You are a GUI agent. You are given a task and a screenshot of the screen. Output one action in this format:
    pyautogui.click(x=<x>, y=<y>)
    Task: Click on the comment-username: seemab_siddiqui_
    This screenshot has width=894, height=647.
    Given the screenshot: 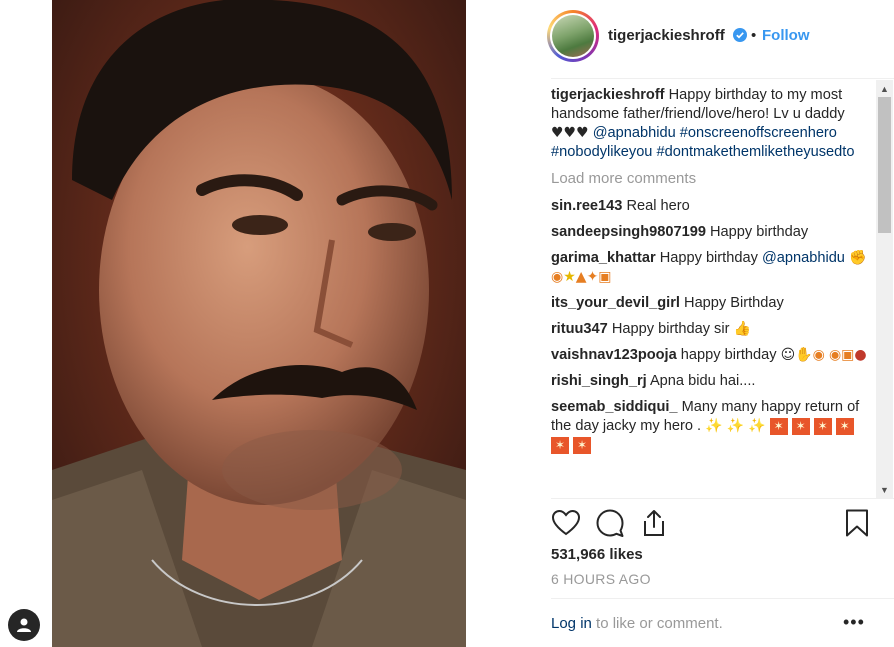 What is the action you would take?
    pyautogui.click(x=614, y=407)
    